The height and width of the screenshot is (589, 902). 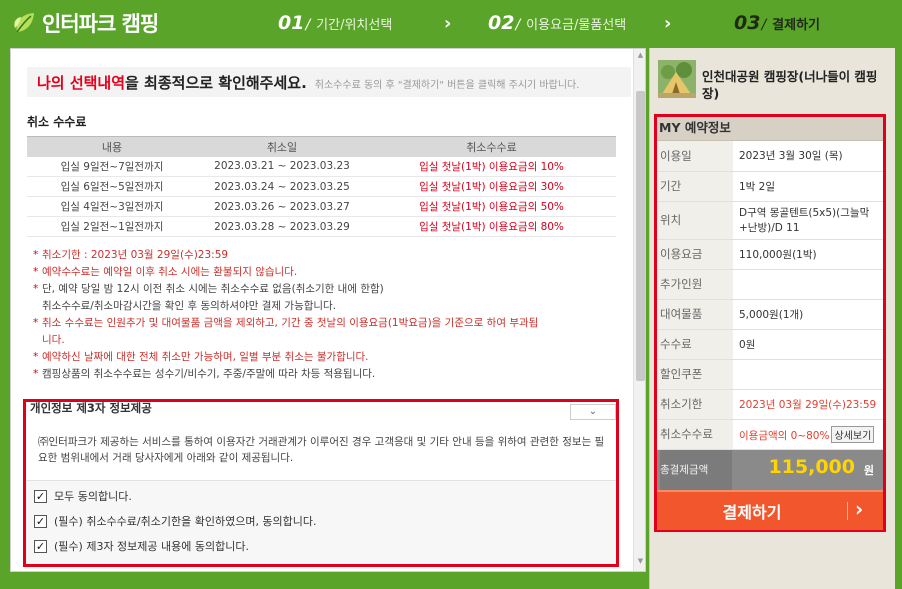 What do you see at coordinates (853, 434) in the screenshot?
I see `detail-view-button: 상세보기` at bounding box center [853, 434].